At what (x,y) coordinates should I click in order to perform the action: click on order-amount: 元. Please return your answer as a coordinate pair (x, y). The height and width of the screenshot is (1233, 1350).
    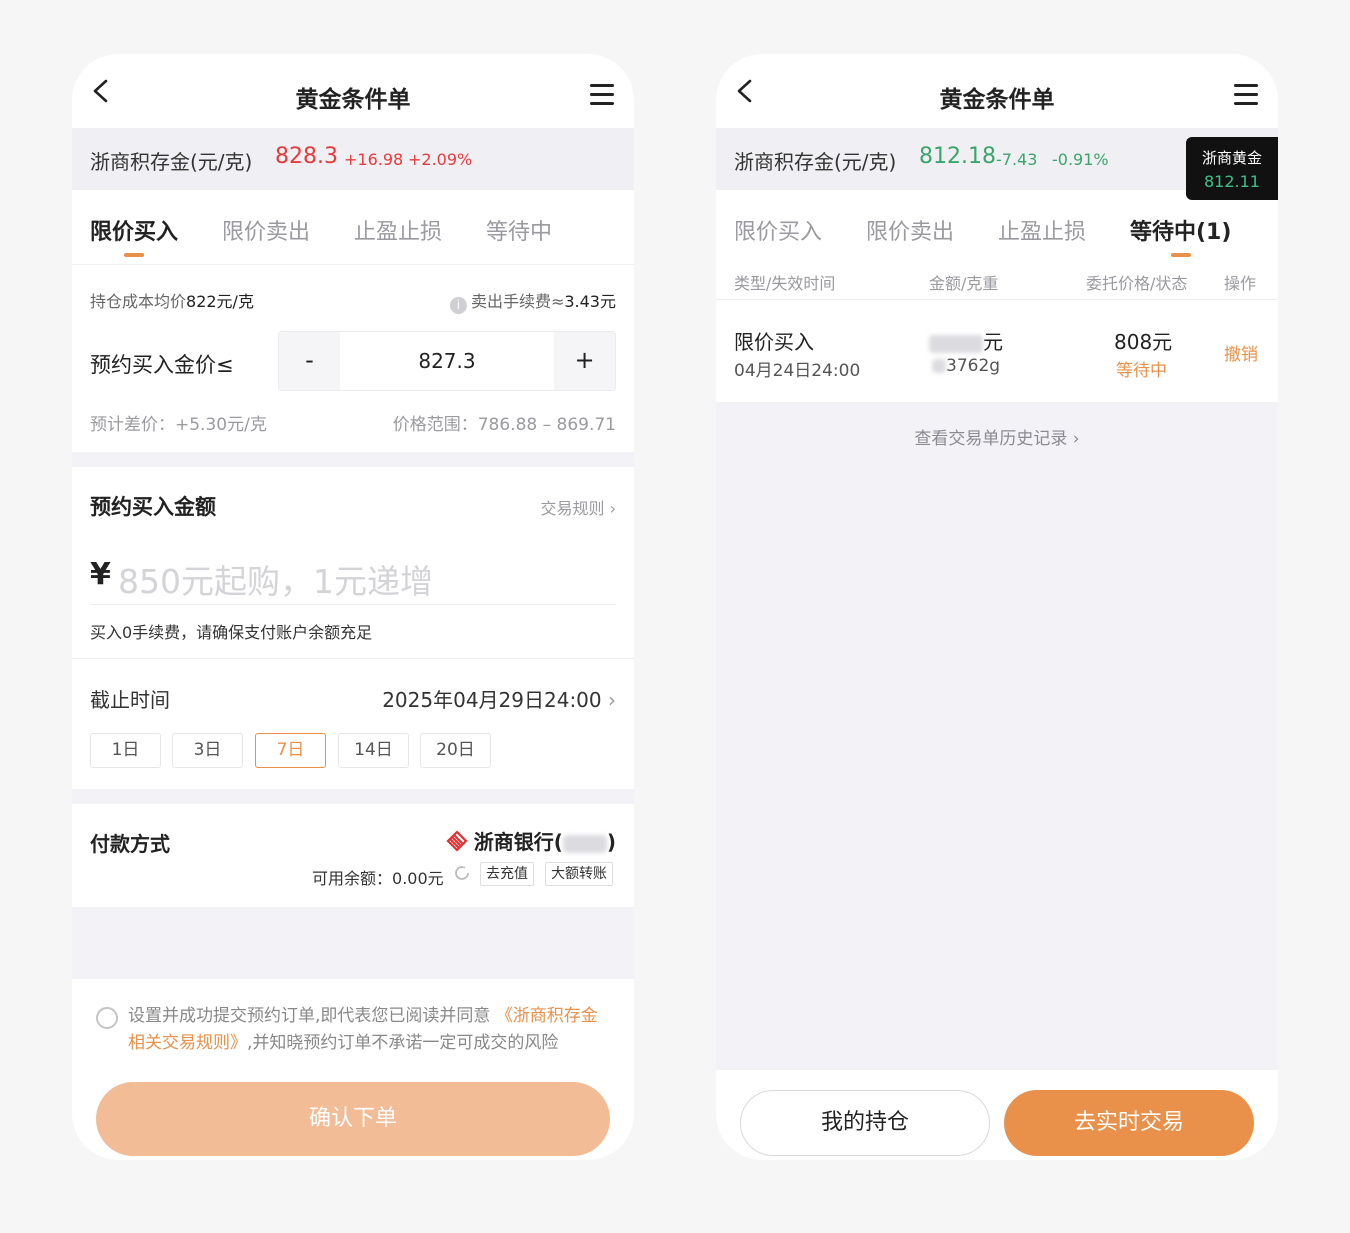
    Looking at the image, I should click on (966, 340).